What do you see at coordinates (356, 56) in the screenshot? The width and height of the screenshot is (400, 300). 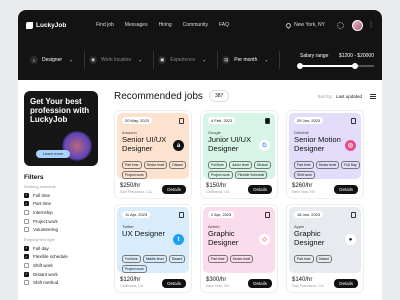 I see `salary-value: $1200 - $20000` at bounding box center [356, 56].